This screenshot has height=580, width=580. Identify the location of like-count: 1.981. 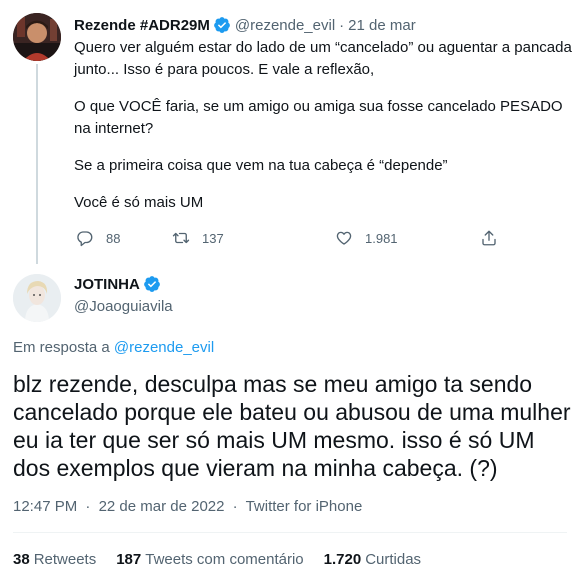
(381, 238).